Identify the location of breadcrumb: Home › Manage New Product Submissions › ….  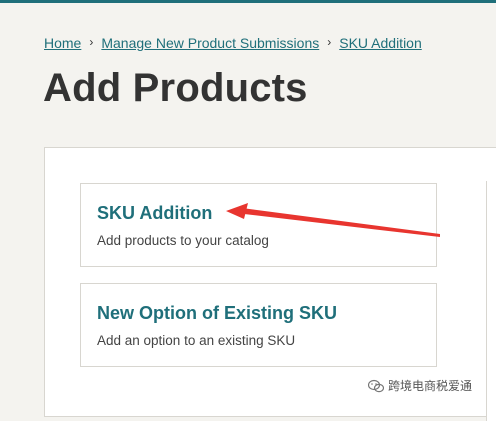
(233, 43).